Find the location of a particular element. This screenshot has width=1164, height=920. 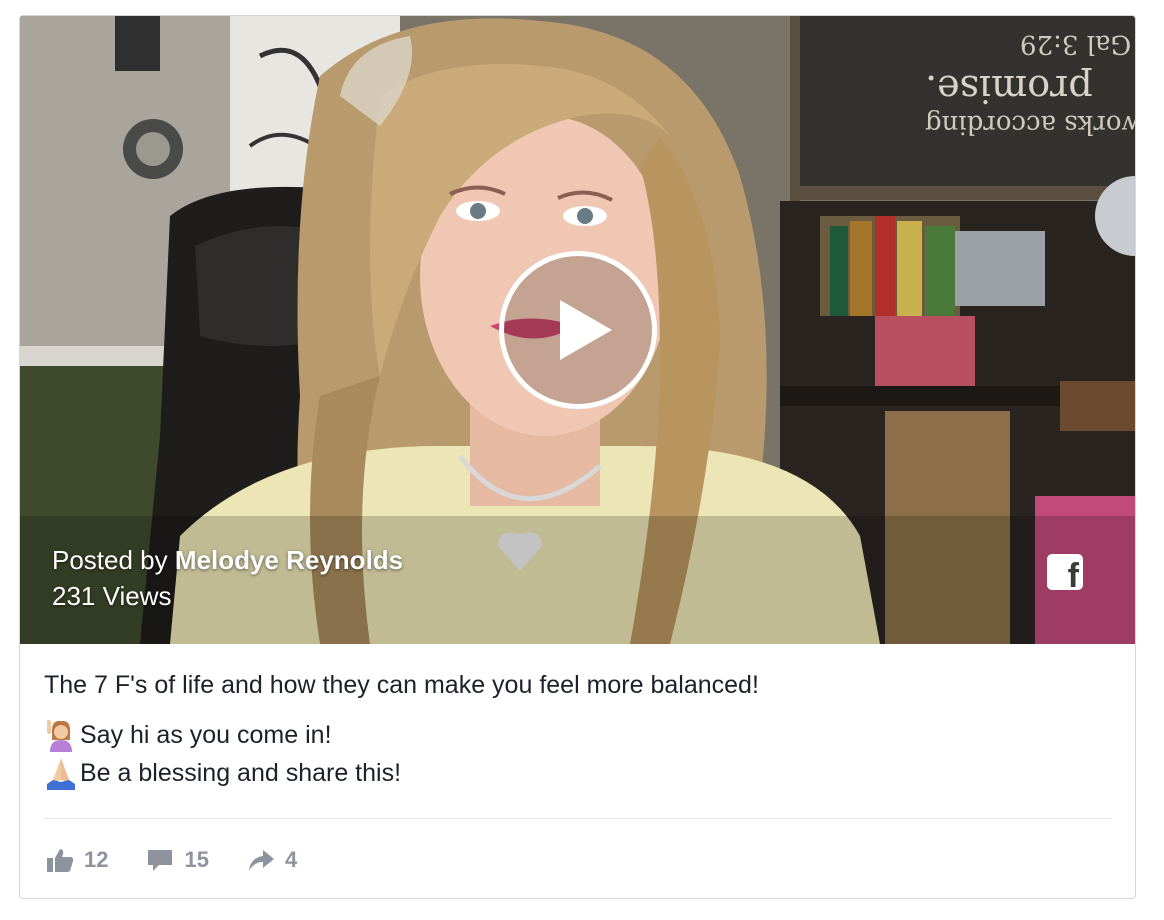

chalkboard-line-1: works according is located at coordinates (1030, 124).